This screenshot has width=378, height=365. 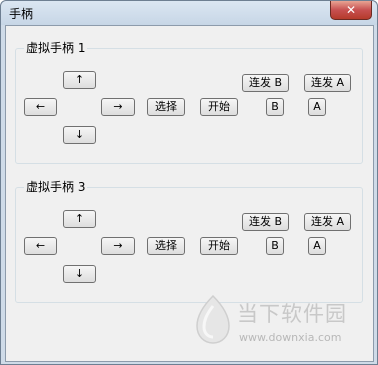 What do you see at coordinates (56, 187) in the screenshot?
I see `group-title: 虚拟手柄 3` at bounding box center [56, 187].